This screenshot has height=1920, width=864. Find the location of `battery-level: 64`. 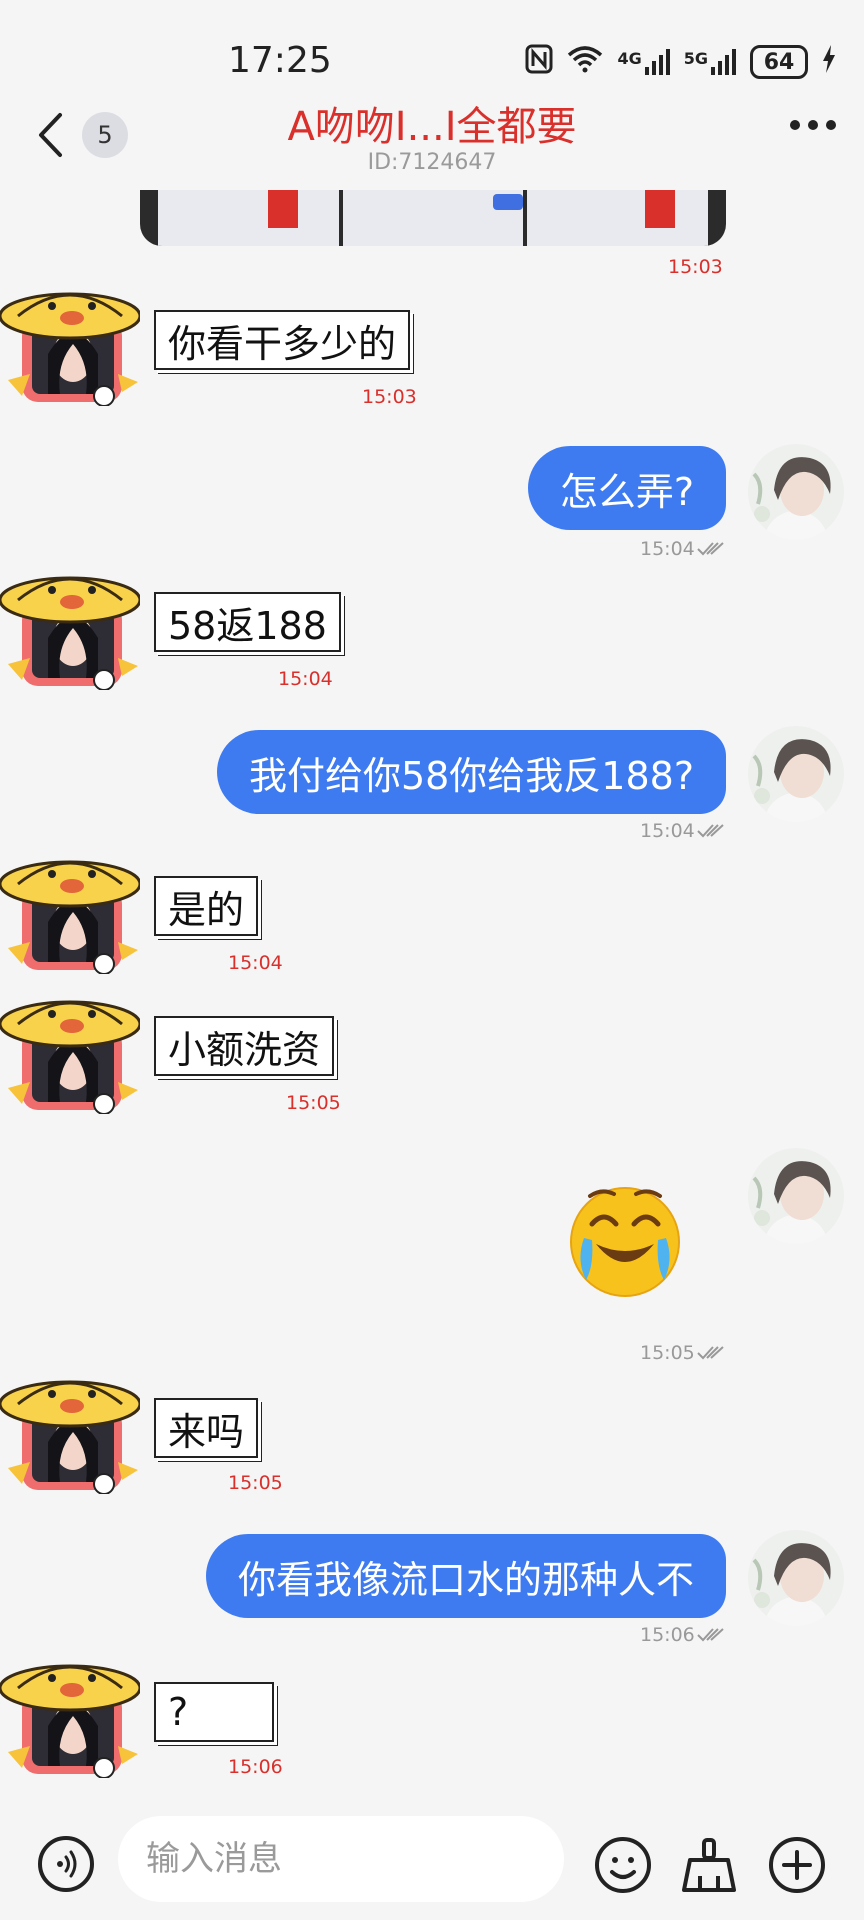

battery-level: 64 is located at coordinates (779, 62).